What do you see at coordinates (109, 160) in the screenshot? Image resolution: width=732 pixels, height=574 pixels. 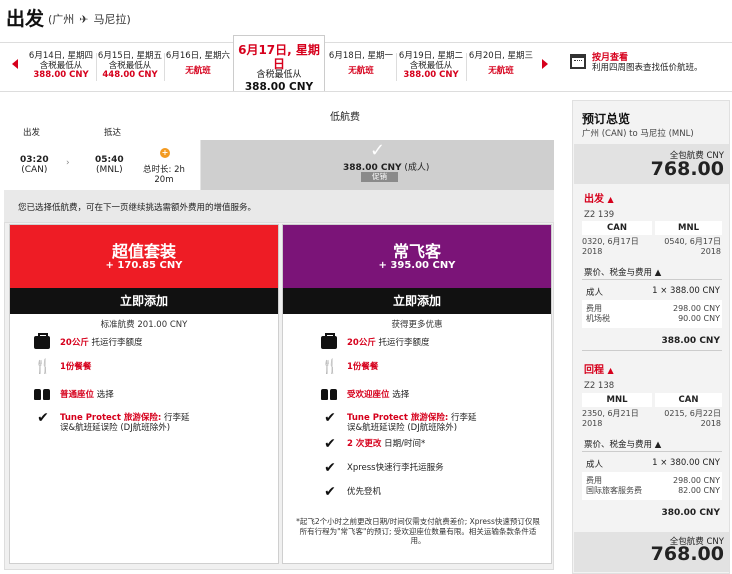 I see `arr-time: 05:40` at bounding box center [109, 160].